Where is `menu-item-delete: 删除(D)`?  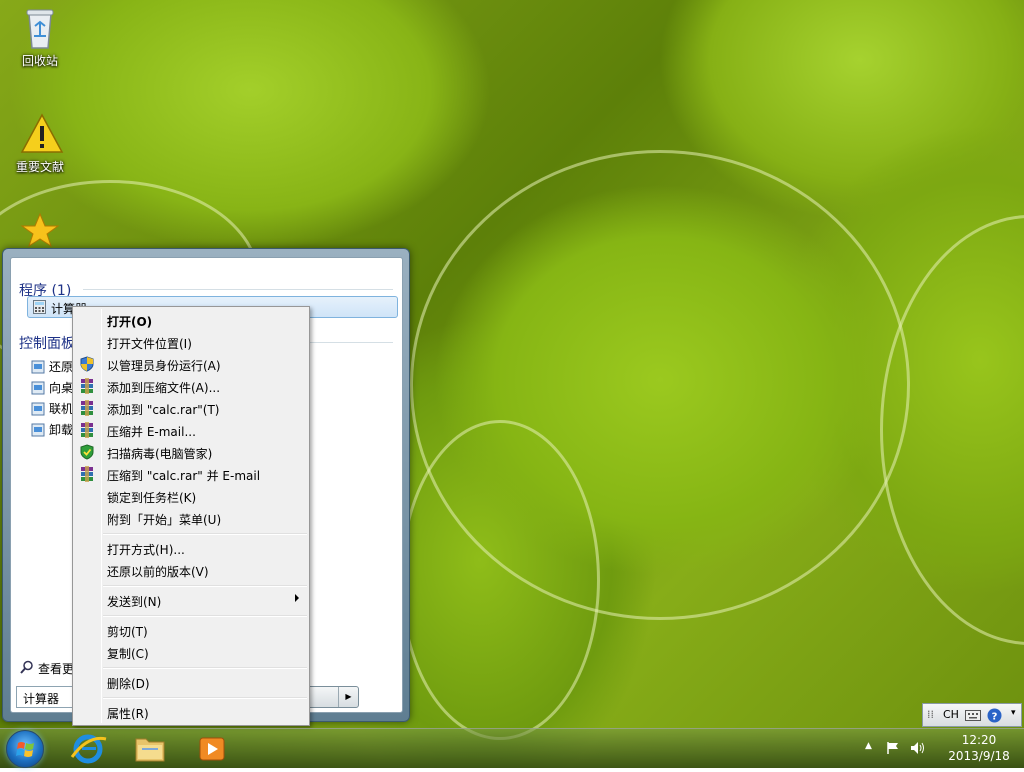
menu-item-delete: 删除(D) is located at coordinates (191, 682).